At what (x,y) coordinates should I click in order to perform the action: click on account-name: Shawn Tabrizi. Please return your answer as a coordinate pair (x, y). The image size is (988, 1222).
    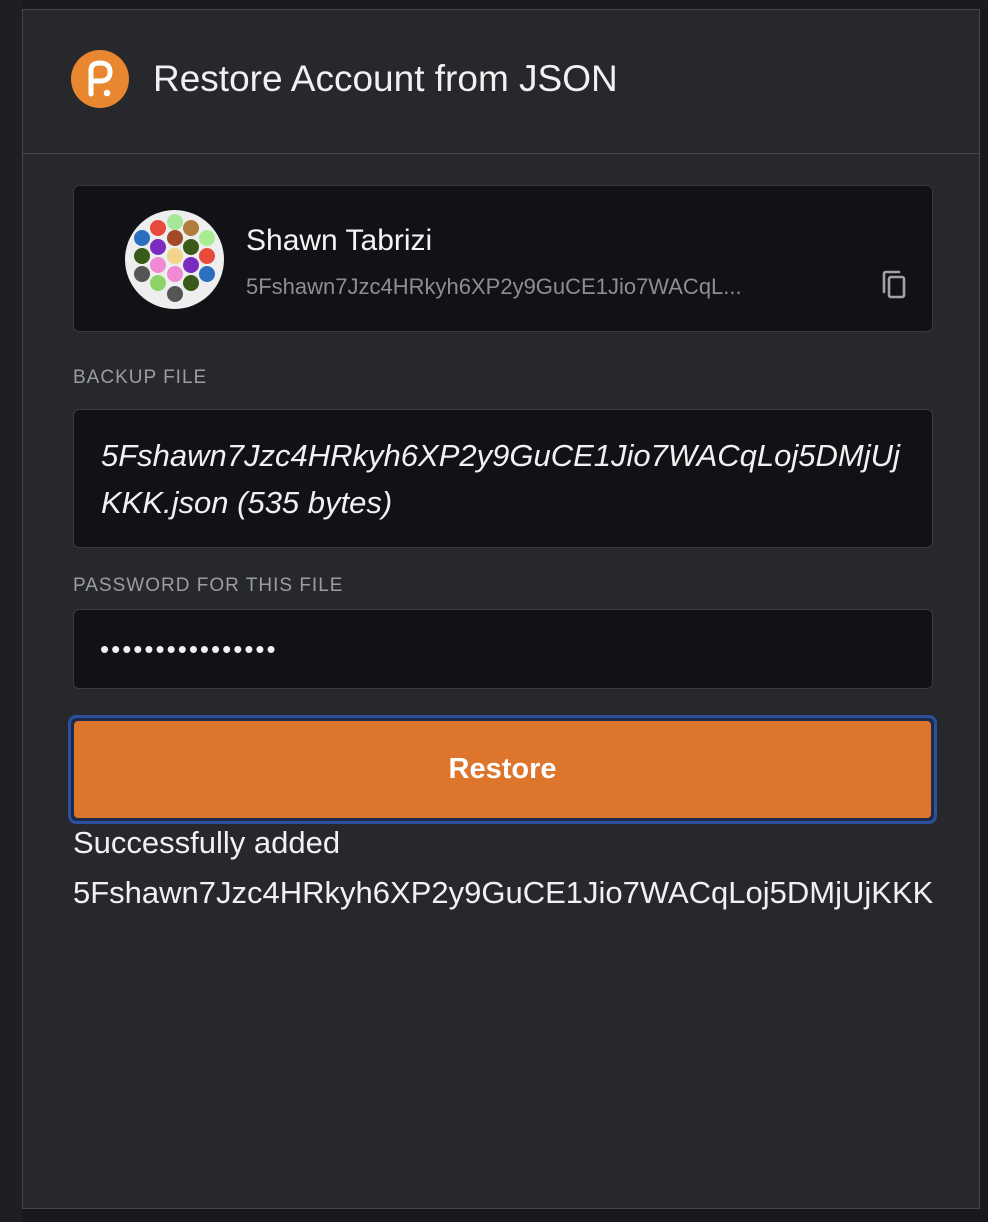
    Looking at the image, I should click on (339, 240).